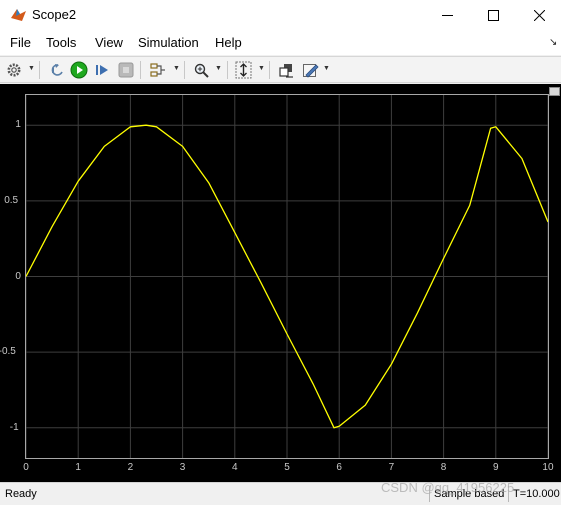 The width and height of the screenshot is (561, 505). What do you see at coordinates (130, 467) in the screenshot?
I see `x-tick-label: 2` at bounding box center [130, 467].